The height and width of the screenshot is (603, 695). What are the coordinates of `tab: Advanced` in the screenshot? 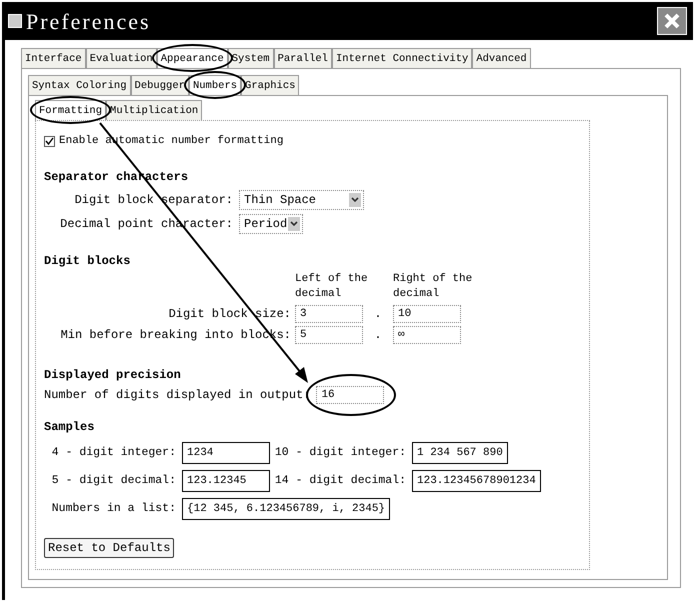 It's located at (501, 58).